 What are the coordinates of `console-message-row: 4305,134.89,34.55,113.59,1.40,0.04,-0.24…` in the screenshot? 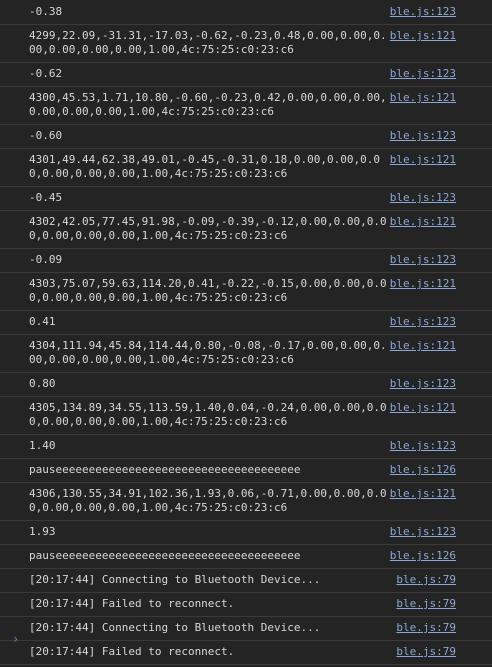 It's located at (246, 416).